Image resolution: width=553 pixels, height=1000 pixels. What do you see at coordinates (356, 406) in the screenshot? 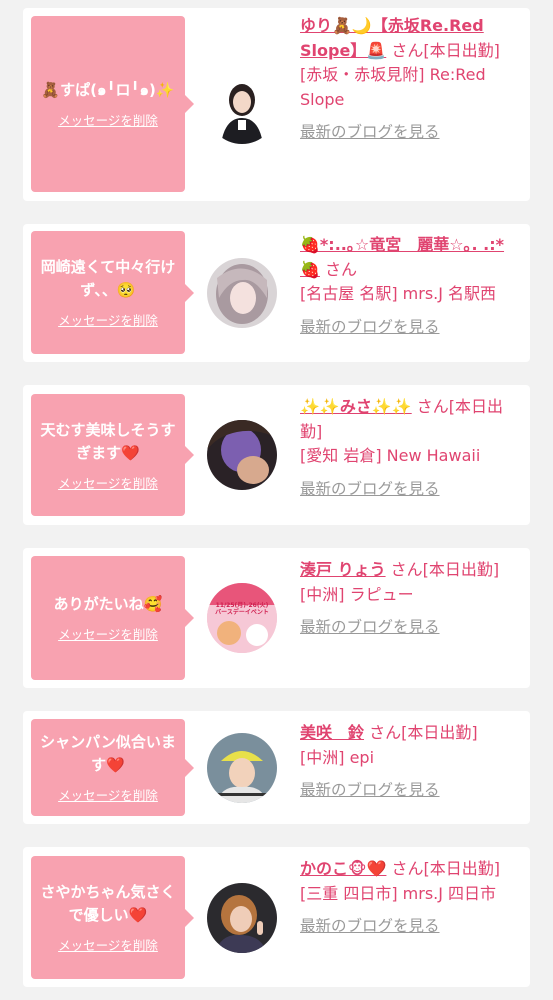
I see `girl-name-link: ✨✨みさ✨✨` at bounding box center [356, 406].